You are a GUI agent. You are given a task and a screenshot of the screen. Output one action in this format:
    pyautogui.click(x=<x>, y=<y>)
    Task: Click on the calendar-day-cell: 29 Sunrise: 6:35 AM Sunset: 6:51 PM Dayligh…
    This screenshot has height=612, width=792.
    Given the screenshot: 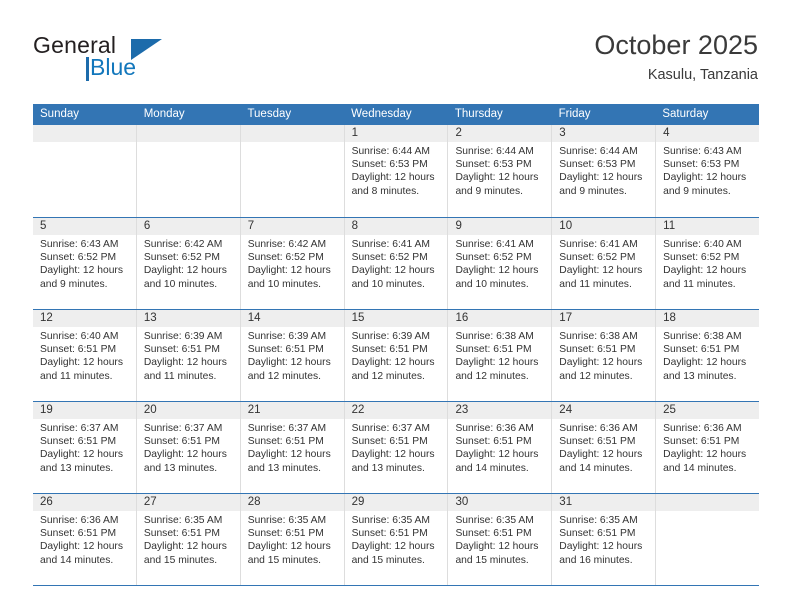 What is the action you would take?
    pyautogui.click(x=396, y=539)
    